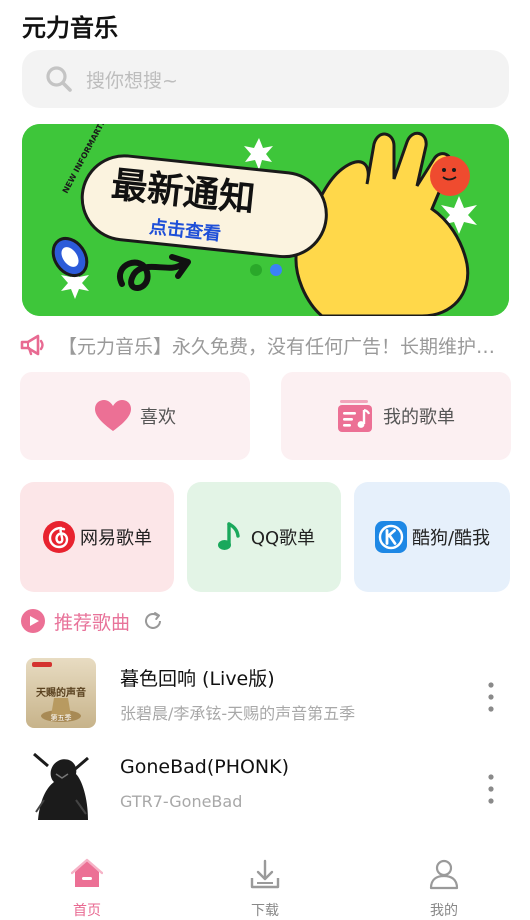  Describe the element at coordinates (135, 416) in the screenshot. I see `favorites-button: 喜欢` at that location.